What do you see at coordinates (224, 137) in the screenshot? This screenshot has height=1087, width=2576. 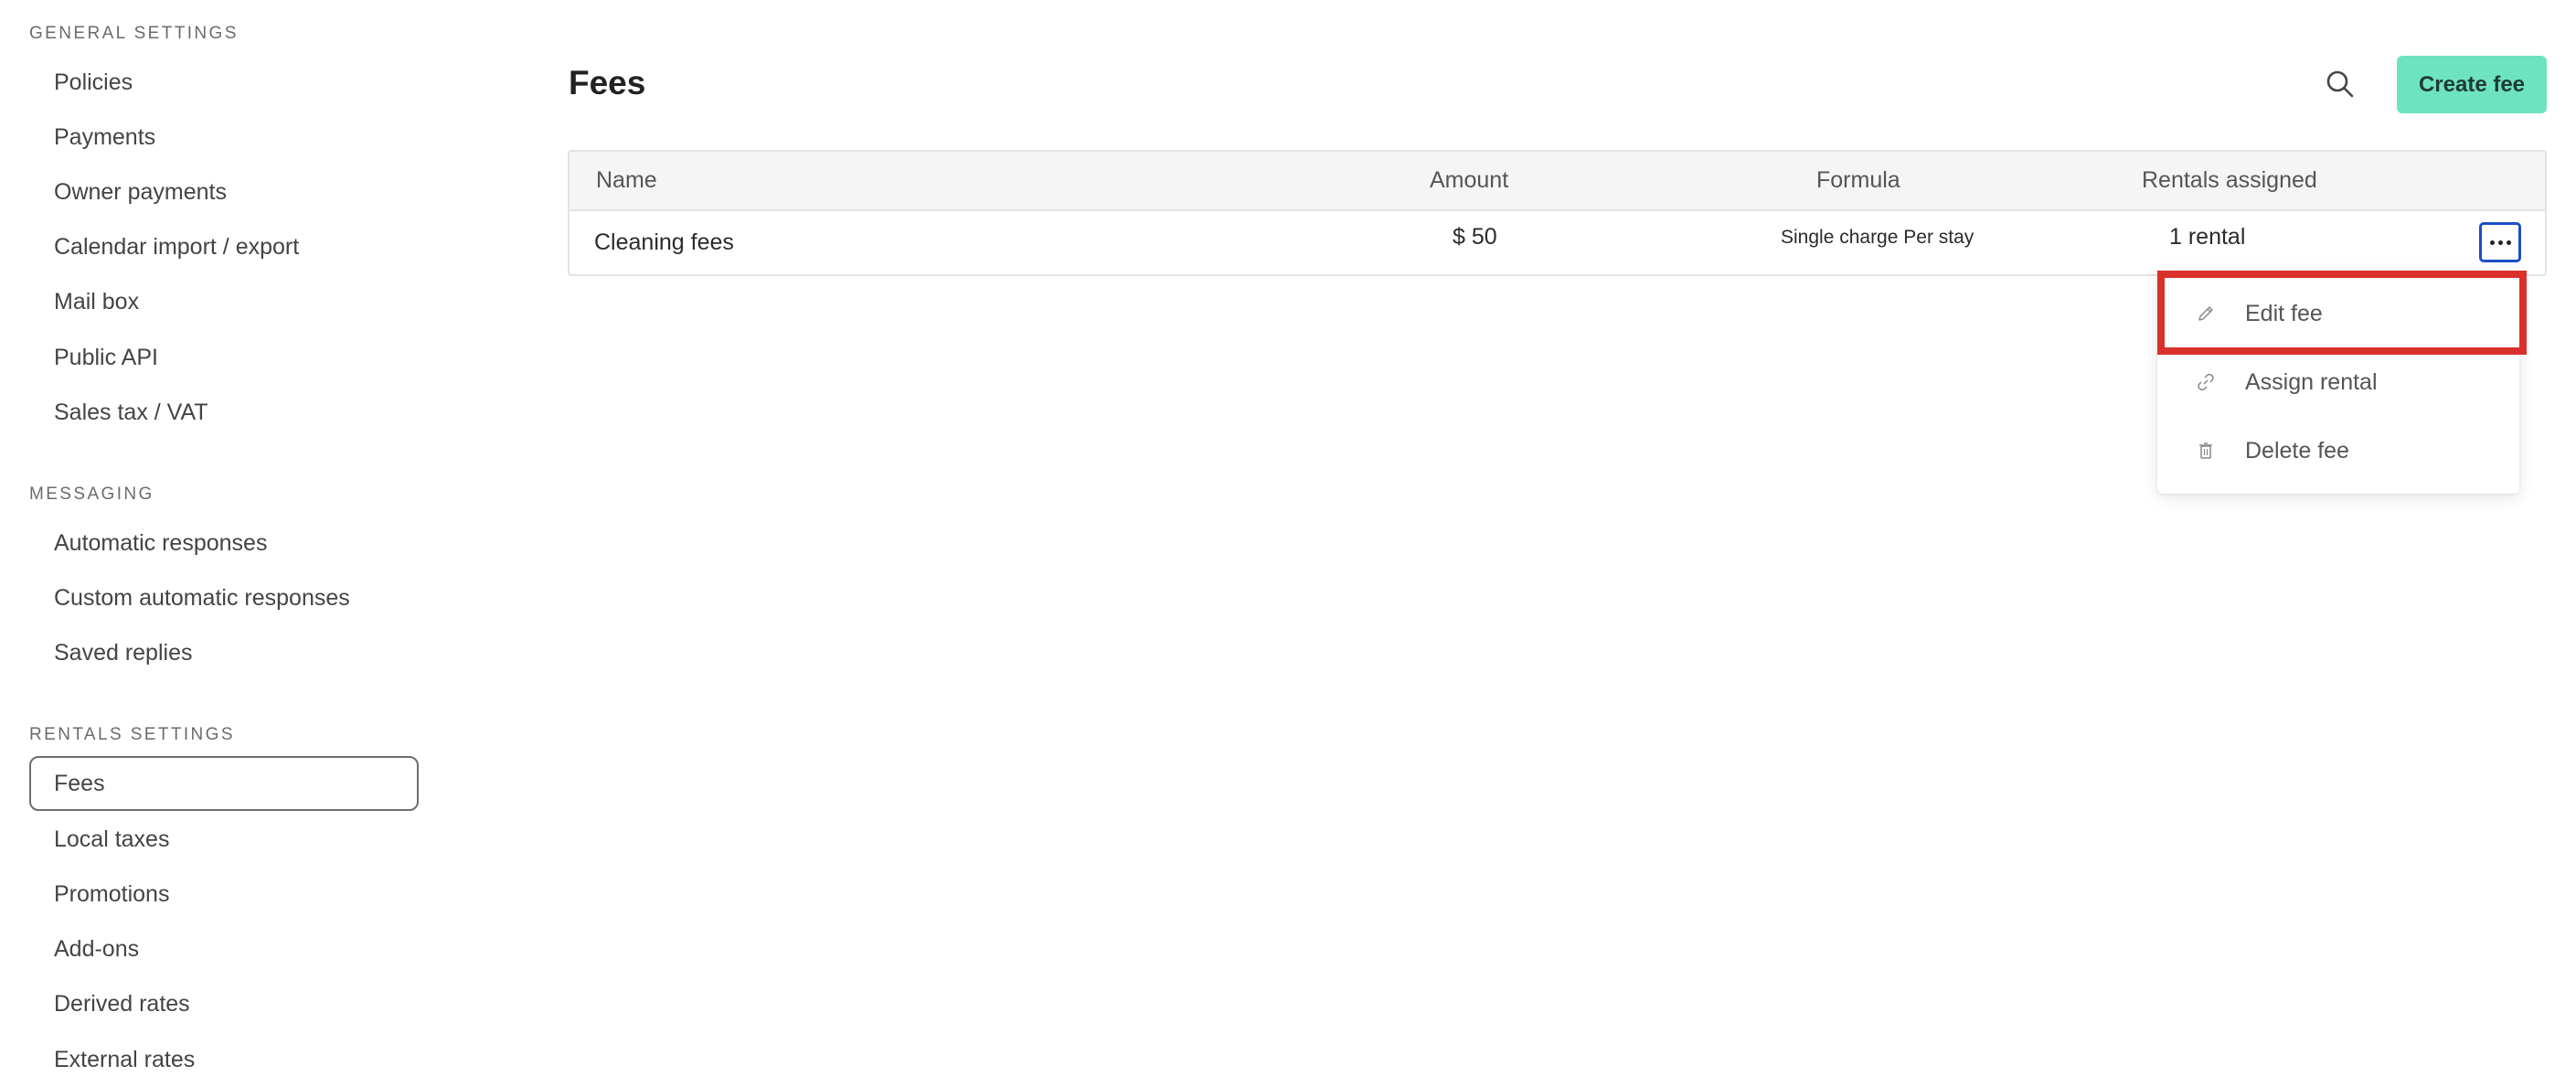 I see `sidebar-item-payments: Payments` at bounding box center [224, 137].